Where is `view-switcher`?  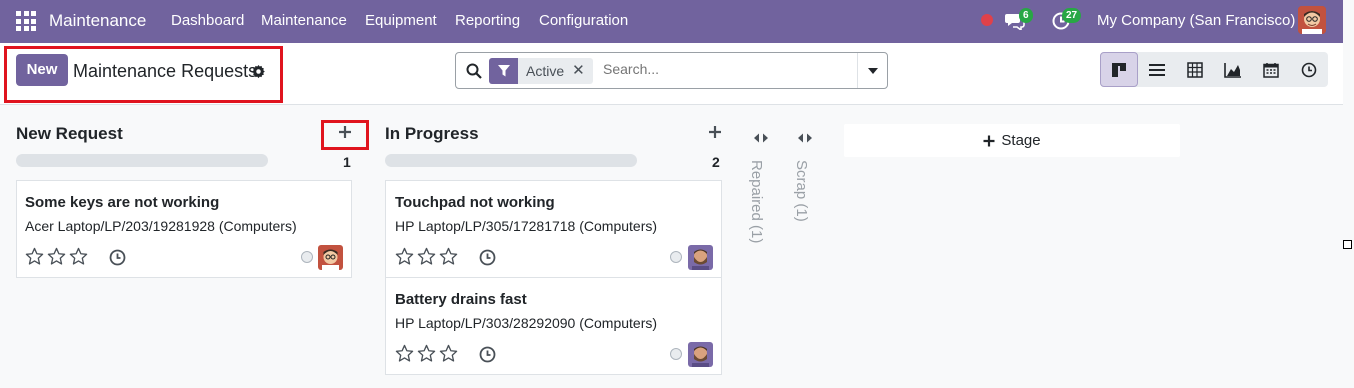 view-switcher is located at coordinates (1214, 69).